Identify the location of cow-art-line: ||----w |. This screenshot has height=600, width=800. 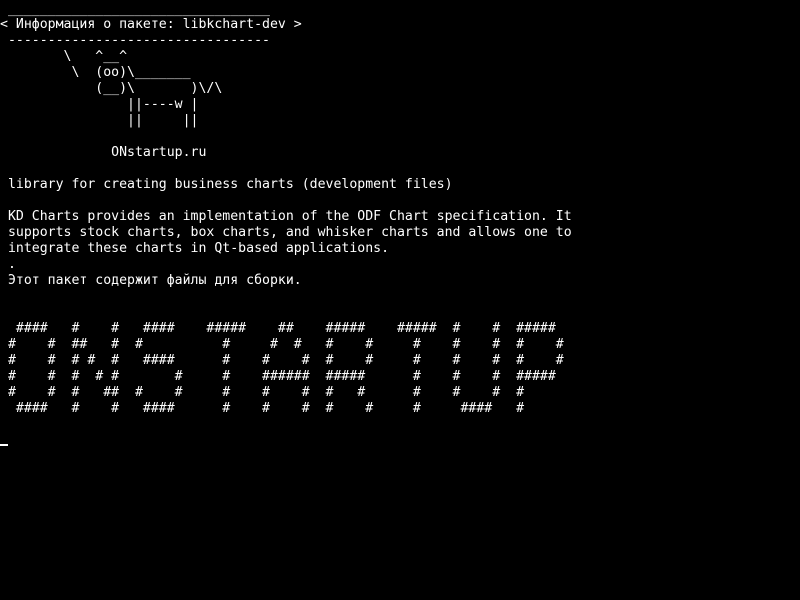
(99, 104).